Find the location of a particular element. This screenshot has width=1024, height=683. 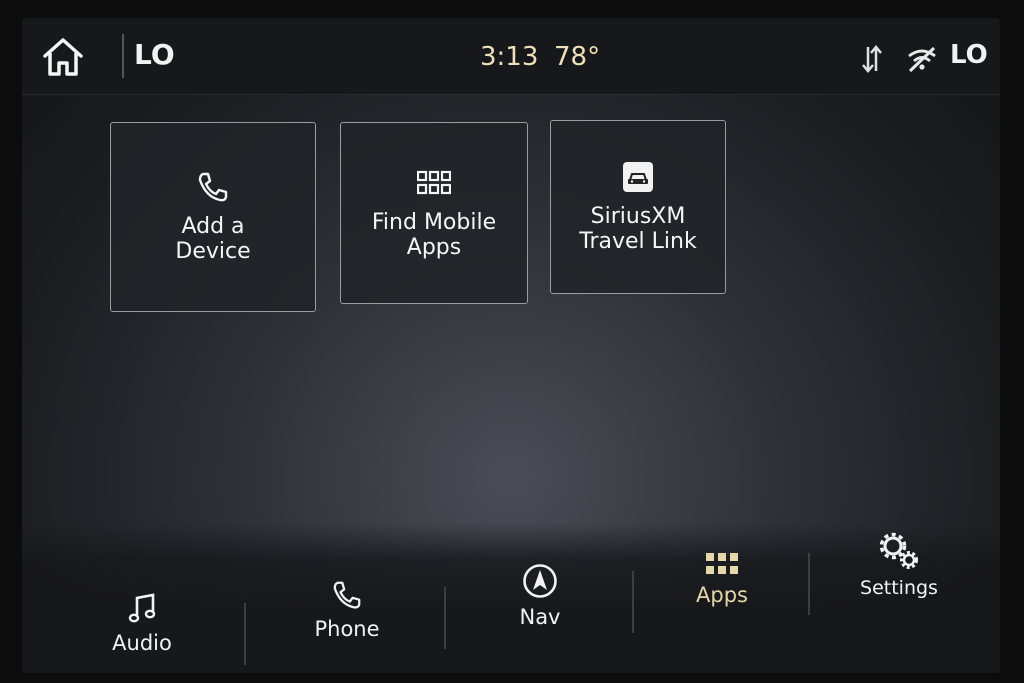

siriusxm-travel-link-tile: SiriusXM Travel Link is located at coordinates (638, 207).